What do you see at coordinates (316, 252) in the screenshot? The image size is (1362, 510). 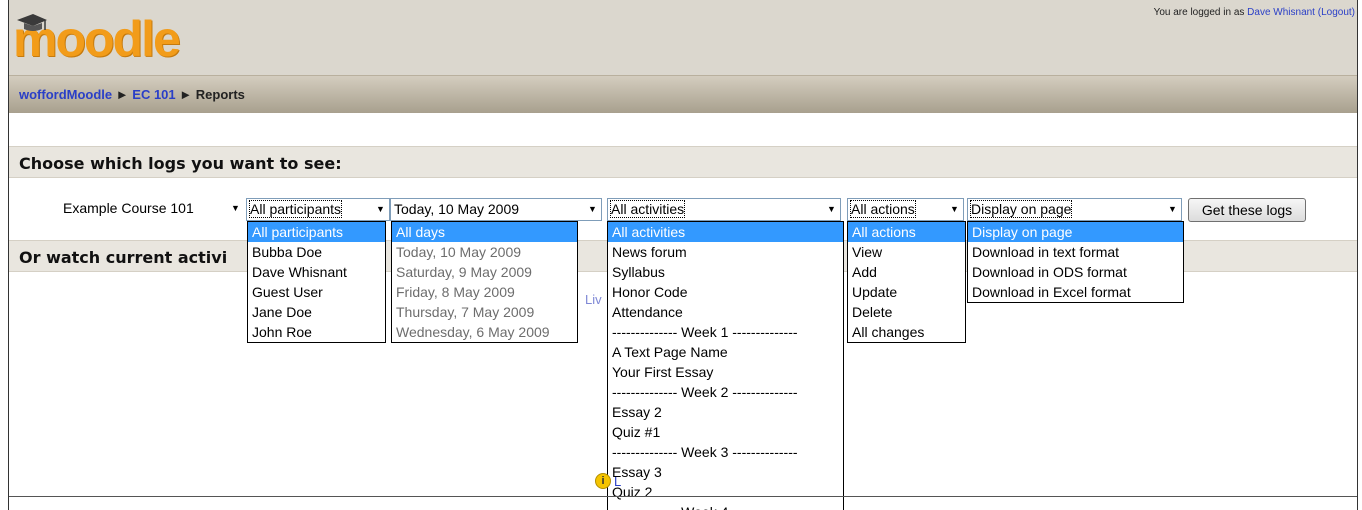 I see `dropdown-option: Bubba Doe` at bounding box center [316, 252].